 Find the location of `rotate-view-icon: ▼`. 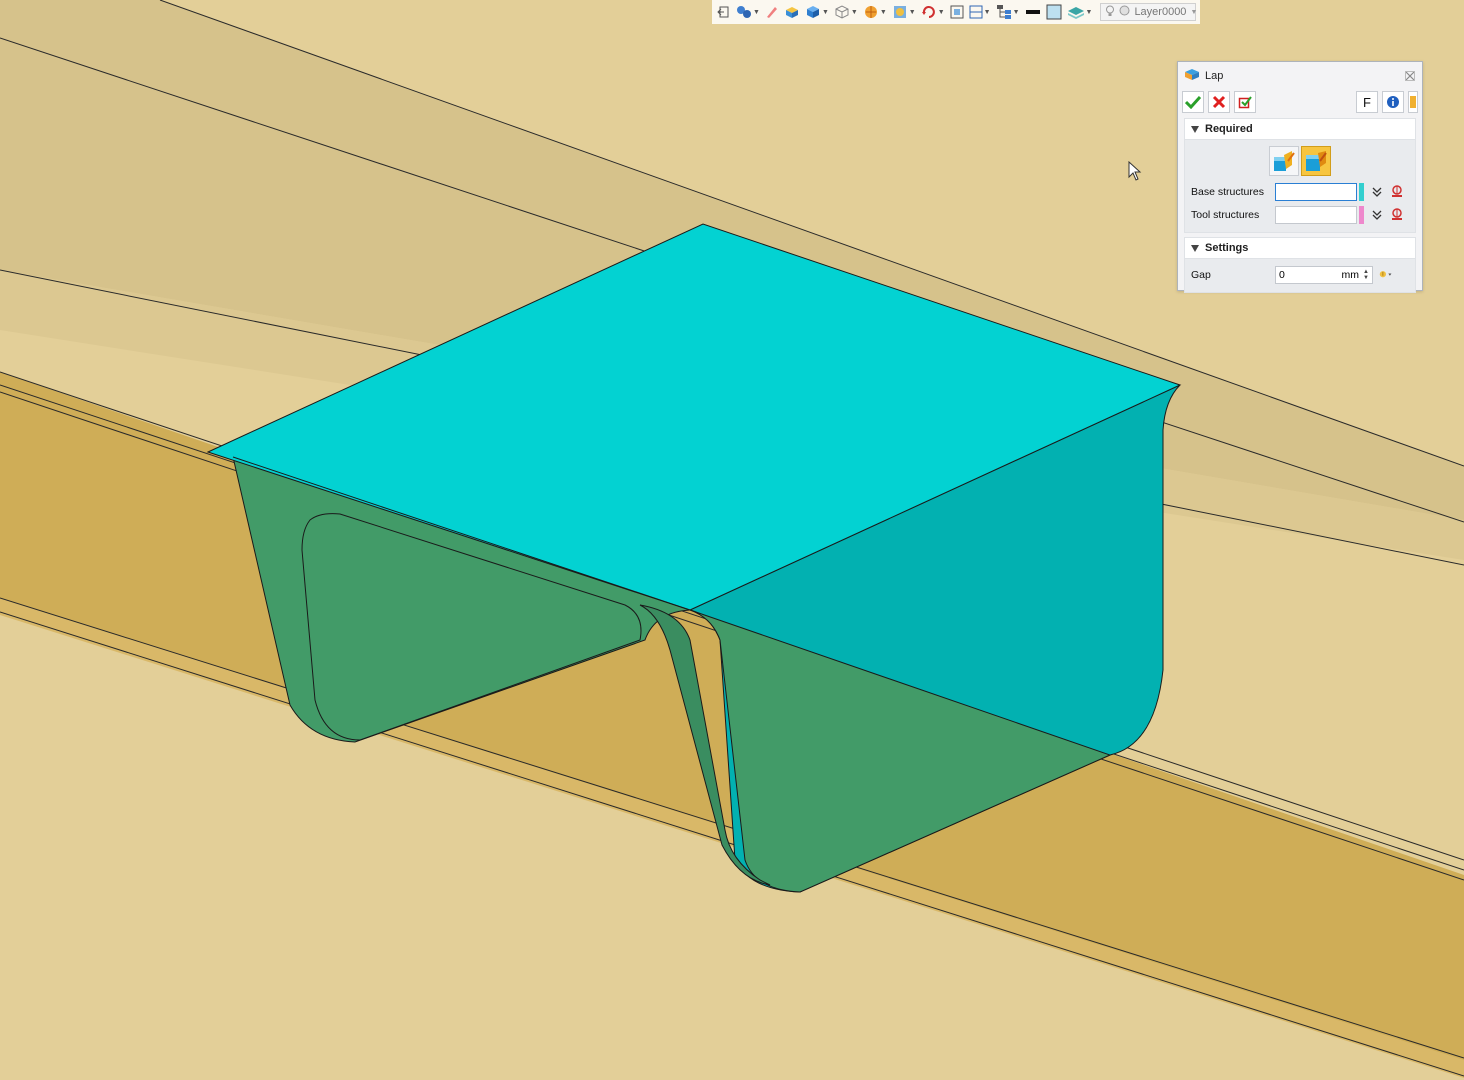

rotate-view-icon: ▼ is located at coordinates (933, 12).